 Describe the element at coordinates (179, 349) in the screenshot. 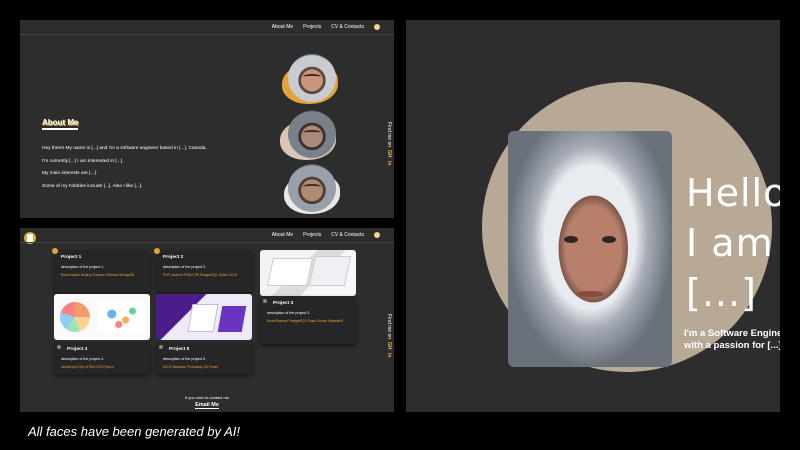

I see `project-title: Project 5` at that location.